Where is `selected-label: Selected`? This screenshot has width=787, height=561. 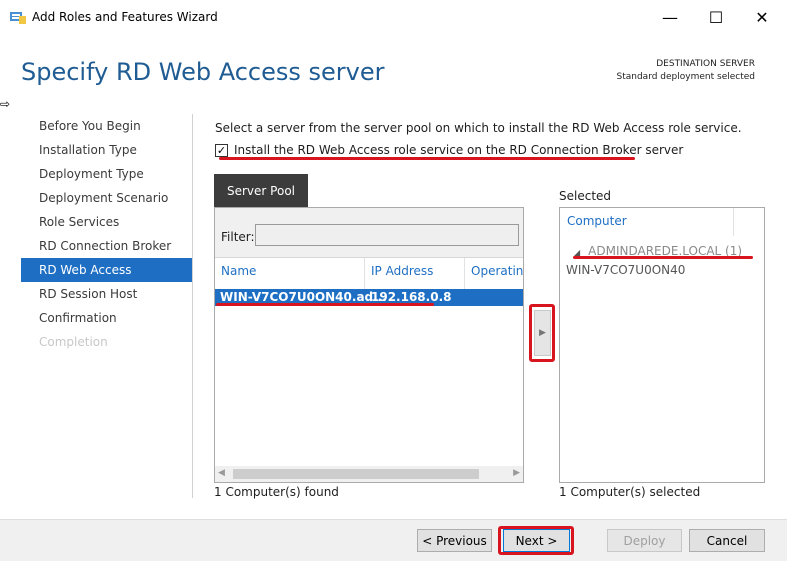
selected-label: Selected is located at coordinates (585, 196).